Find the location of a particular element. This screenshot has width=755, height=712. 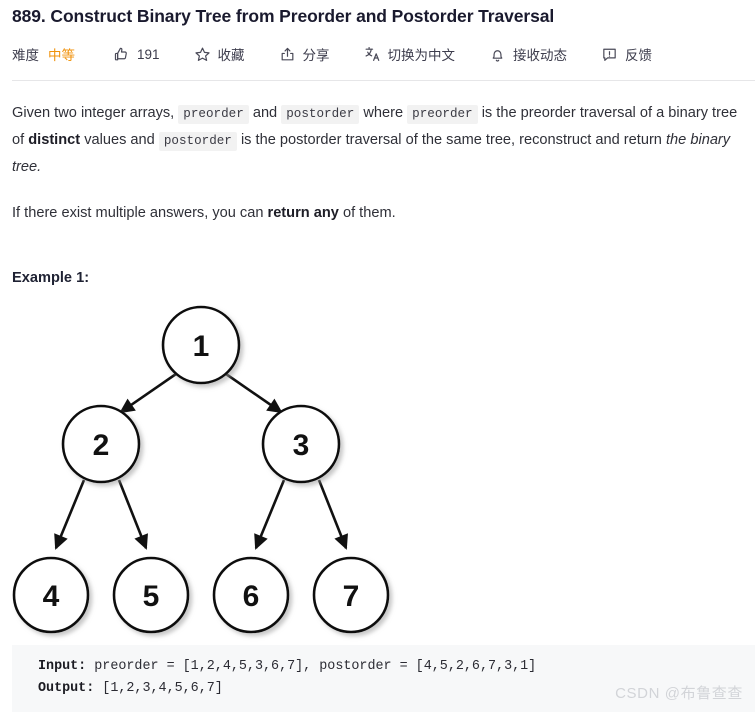

subscribe-button: 接收动态 is located at coordinates (528, 54).